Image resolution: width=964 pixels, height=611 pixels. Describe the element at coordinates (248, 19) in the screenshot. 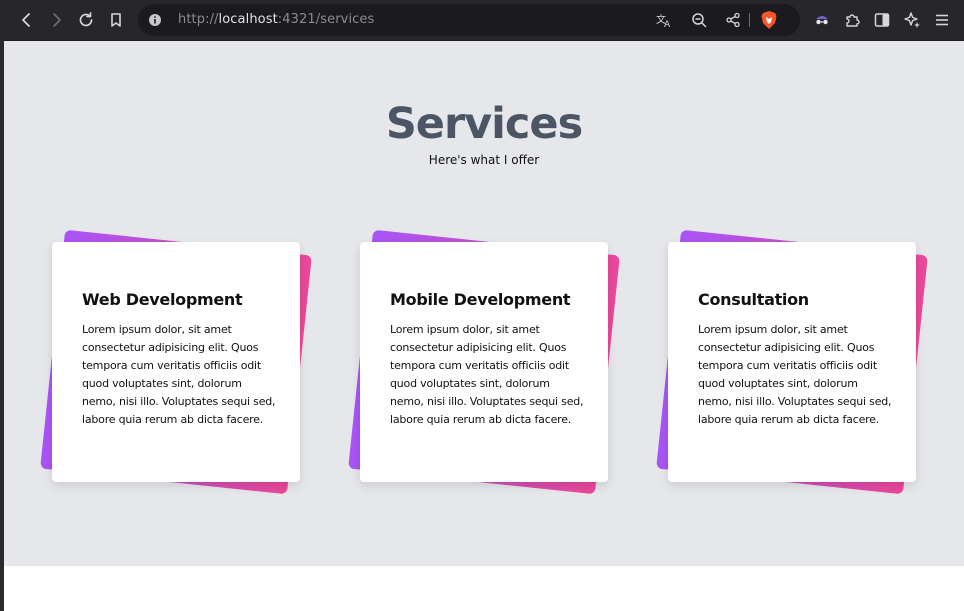

I see `url-host: localhost` at that location.